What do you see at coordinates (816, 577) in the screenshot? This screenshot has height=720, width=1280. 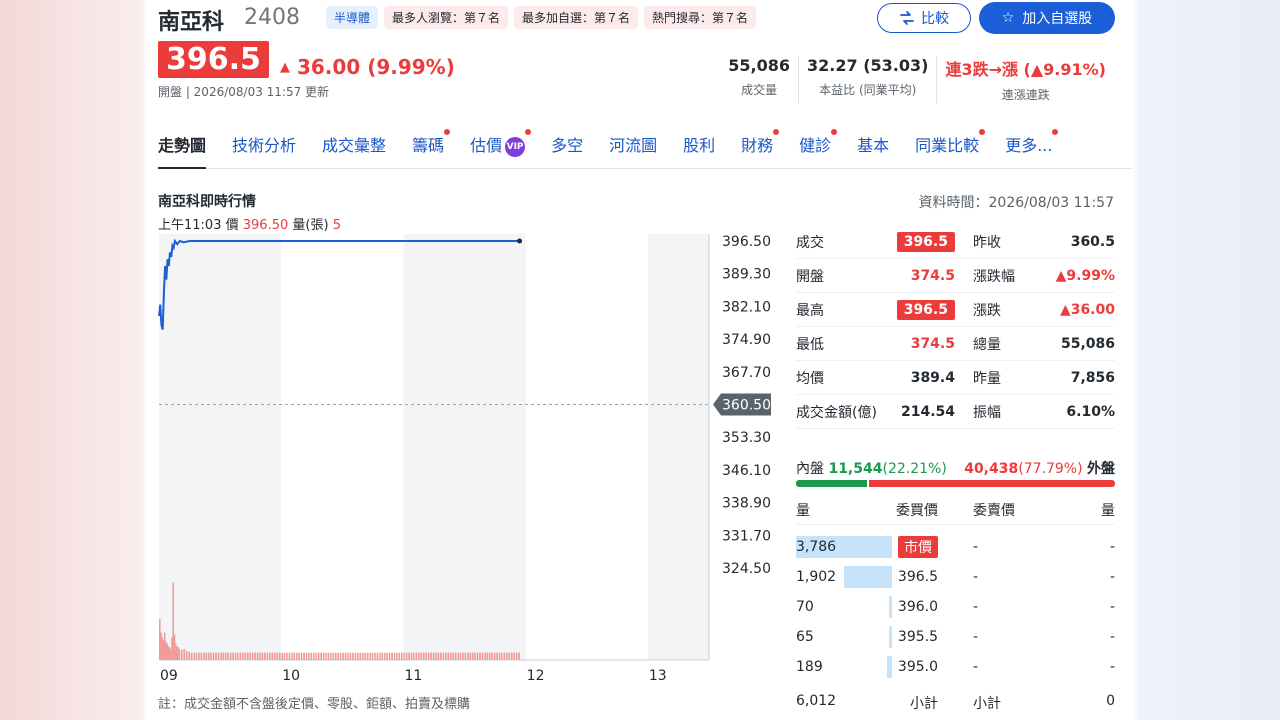 I see `buy-volume: 1,902` at bounding box center [816, 577].